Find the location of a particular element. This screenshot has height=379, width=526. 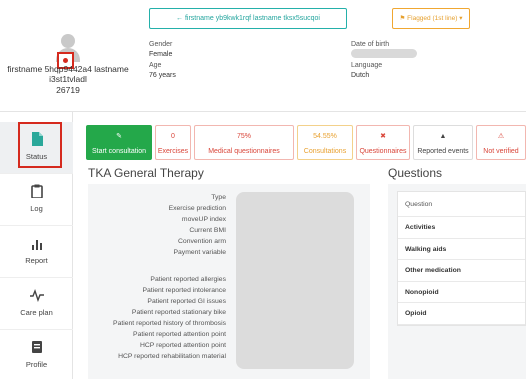

sidebar-item-label: Care plan is located at coordinates (36, 312).